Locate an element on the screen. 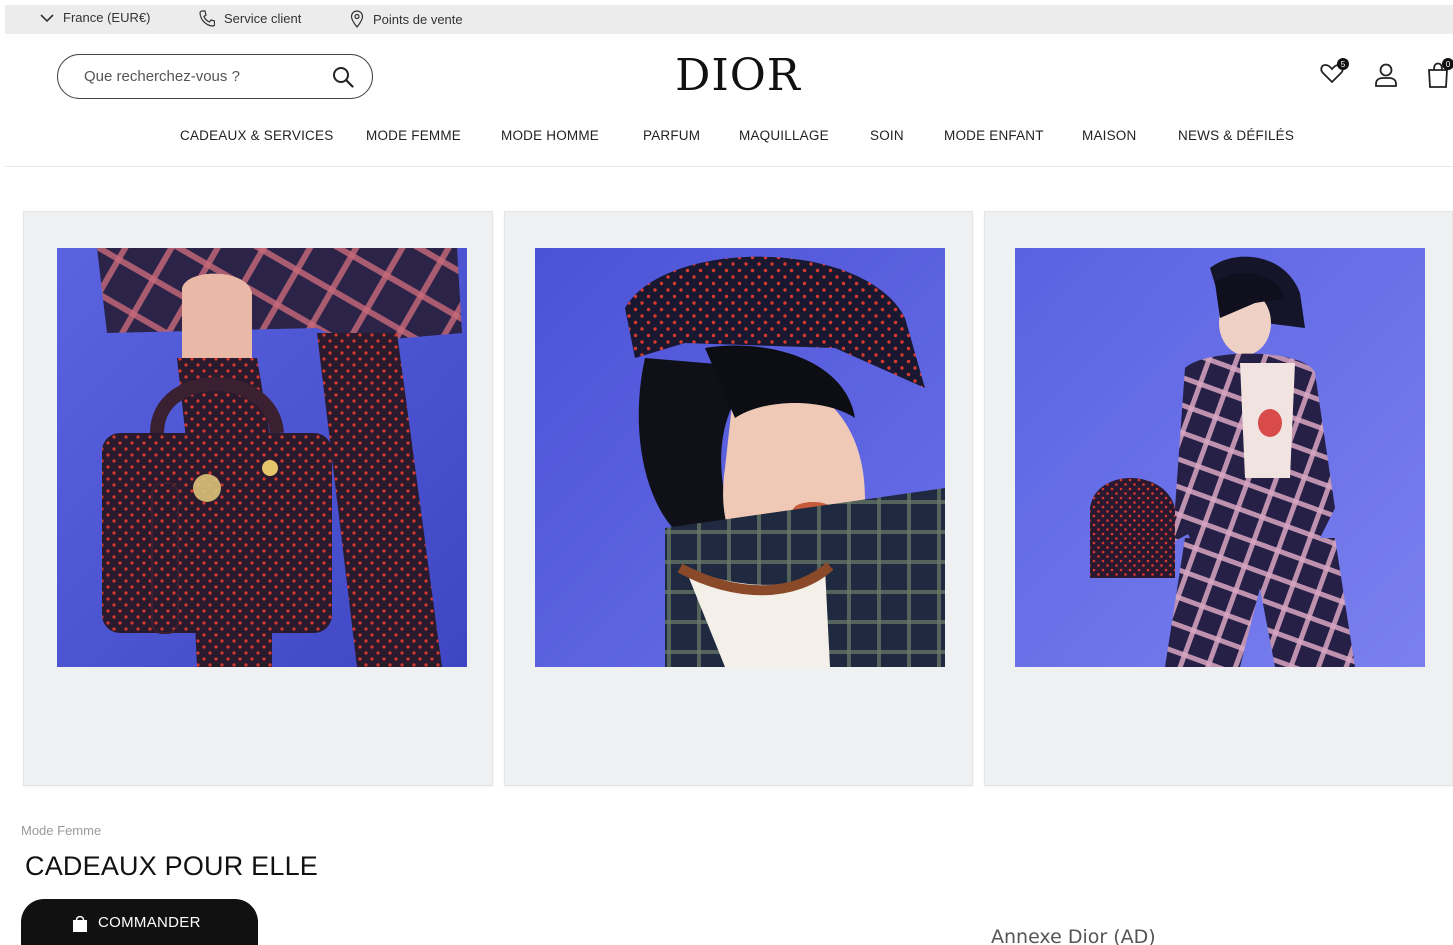 This screenshot has width=1453, height=945. order-button: COMMANDER is located at coordinates (139, 922).